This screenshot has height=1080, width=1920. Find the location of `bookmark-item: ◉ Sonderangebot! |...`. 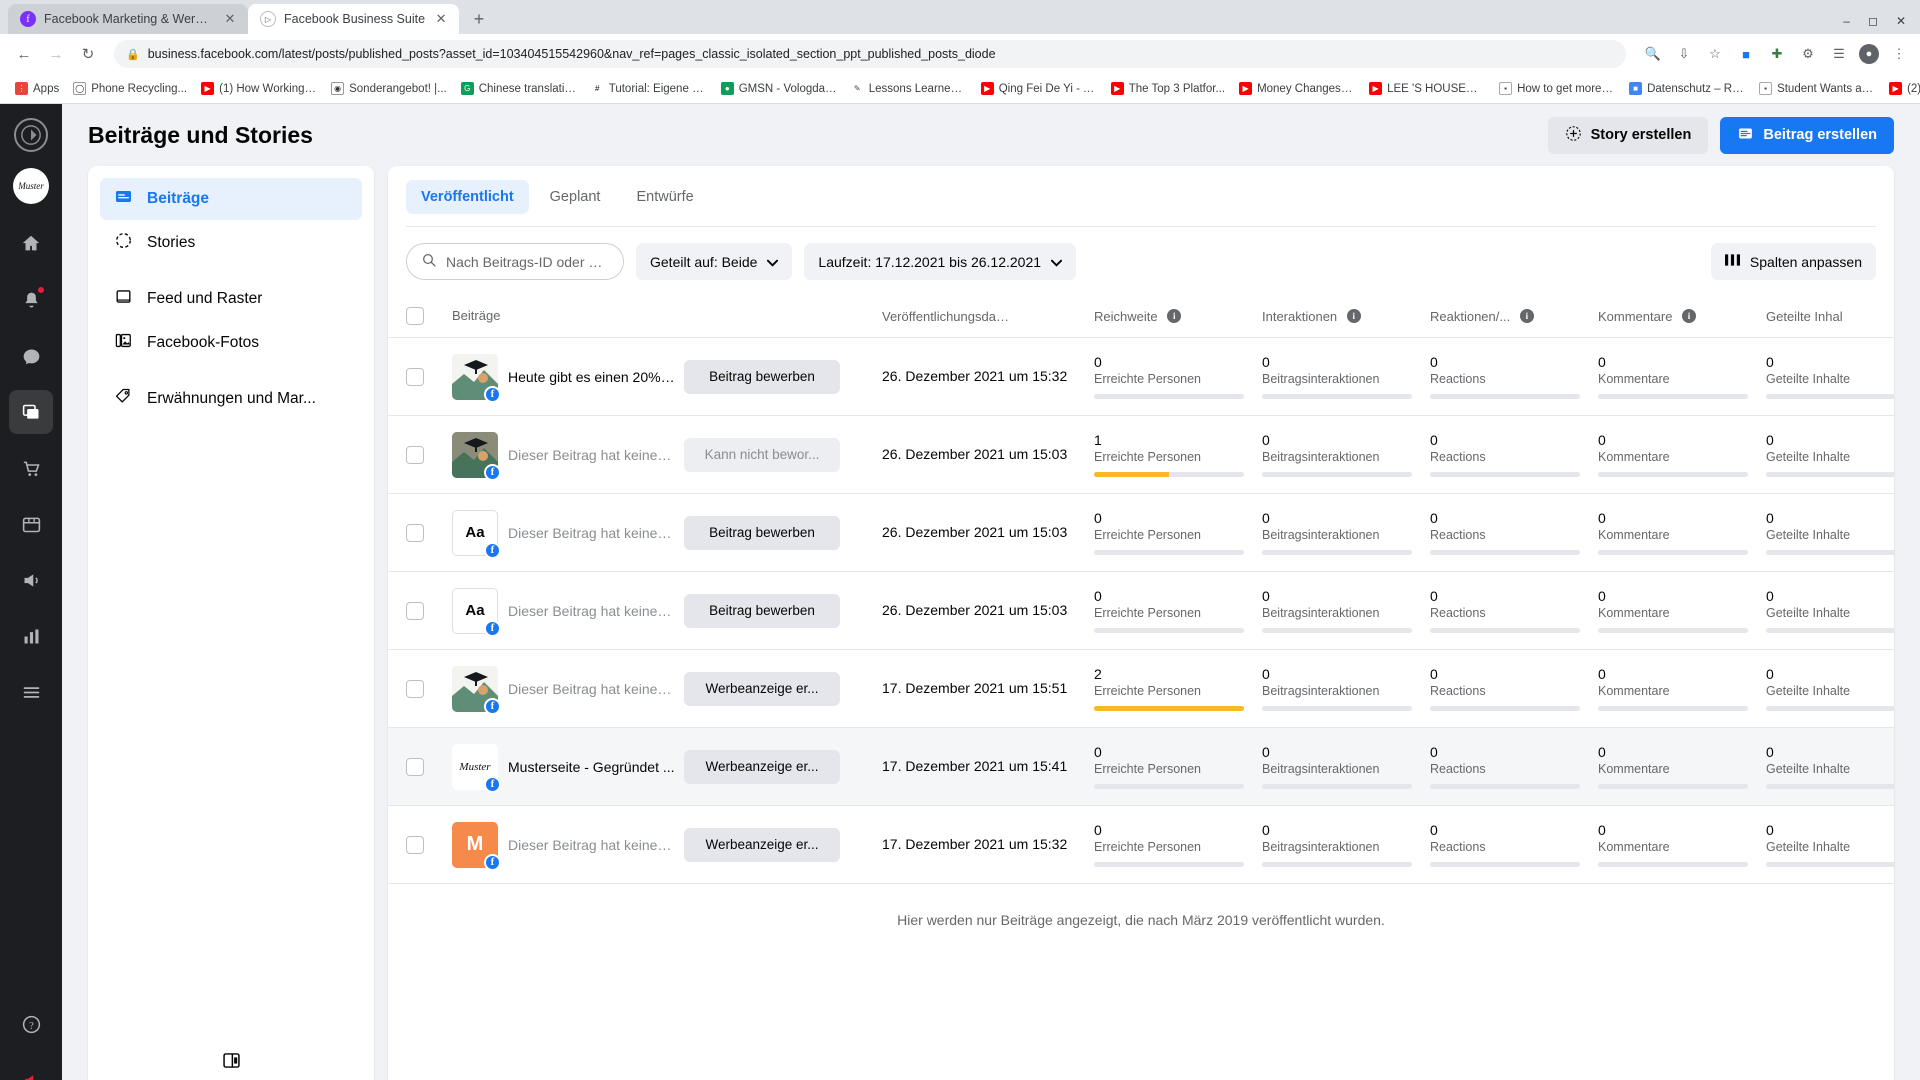

bookmark-item: ◉ Sonderangebot! |... is located at coordinates (389, 89).